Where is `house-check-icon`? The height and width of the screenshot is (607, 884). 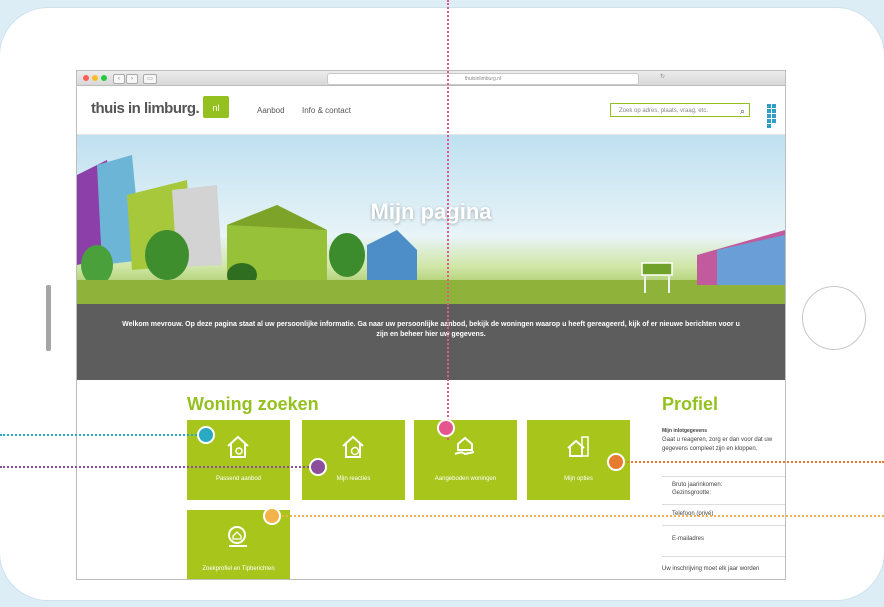 house-check-icon is located at coordinates (353, 446).